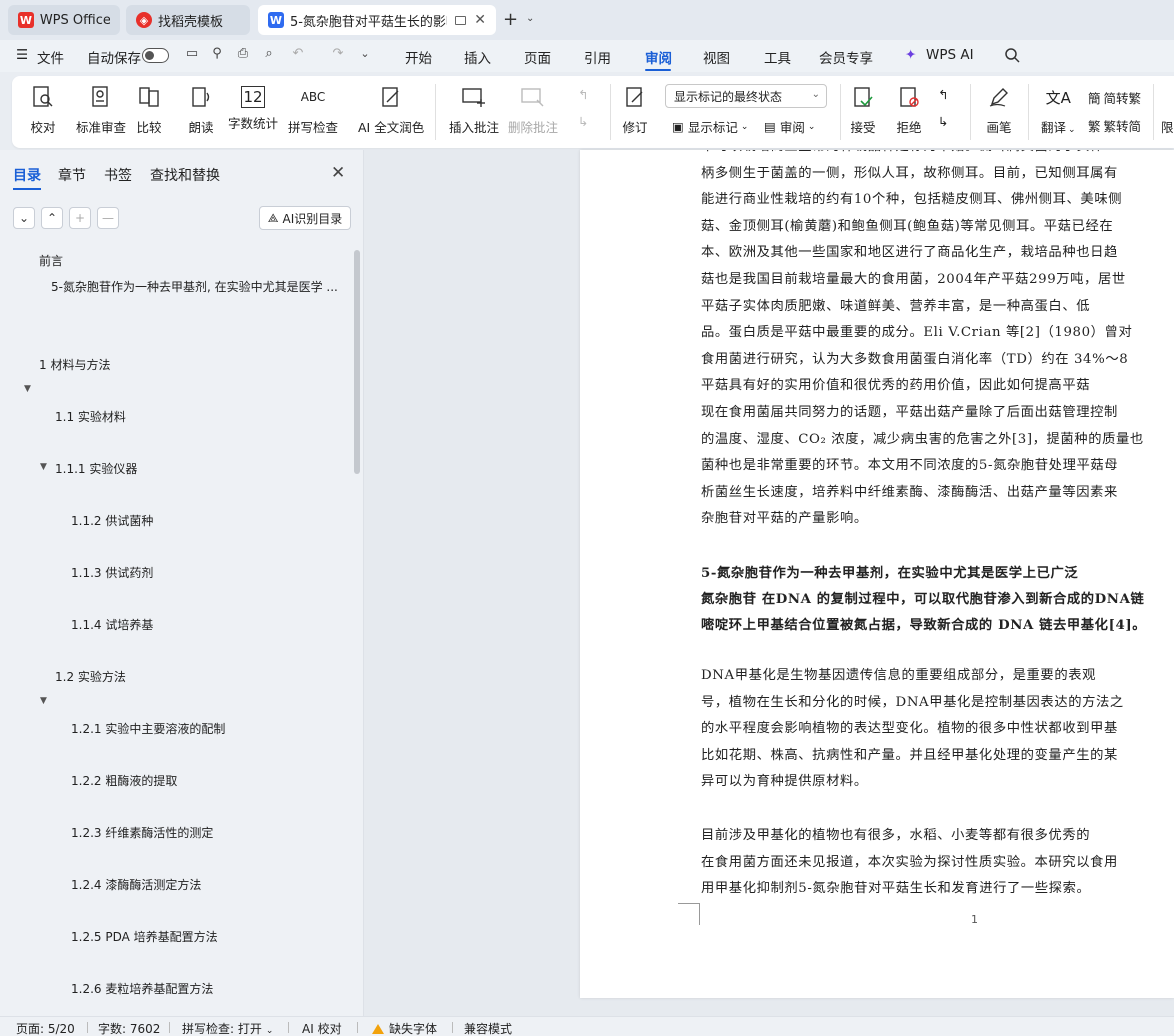  Describe the element at coordinates (90, 416) in the screenshot. I see `toc-item: 1.1 实验材料` at that location.